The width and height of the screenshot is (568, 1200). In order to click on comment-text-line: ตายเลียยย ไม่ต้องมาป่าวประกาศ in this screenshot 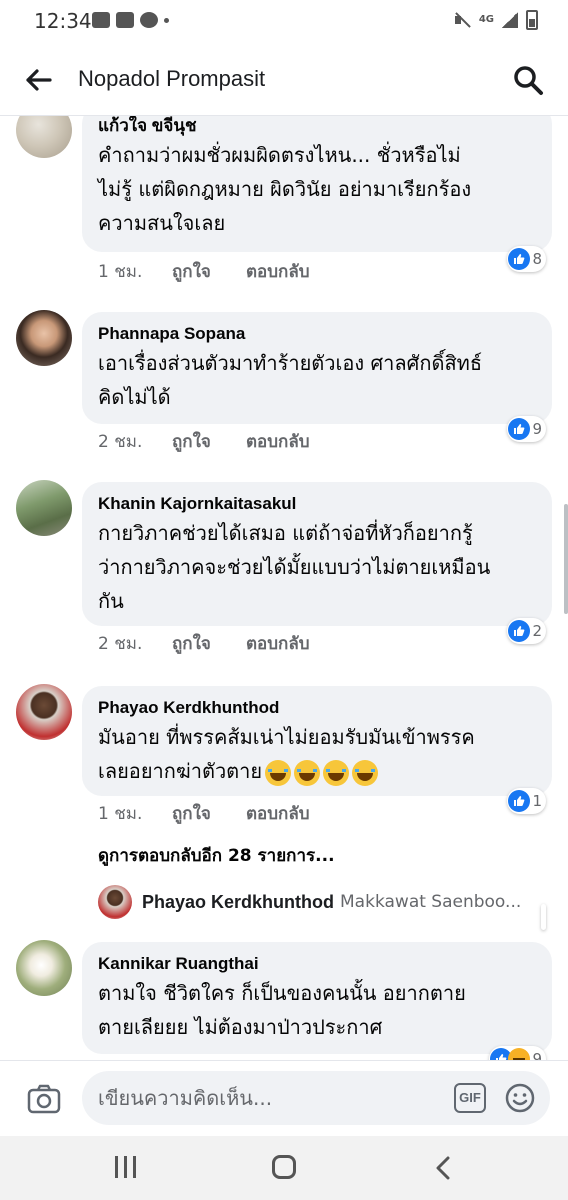, I will do `click(240, 1027)`.